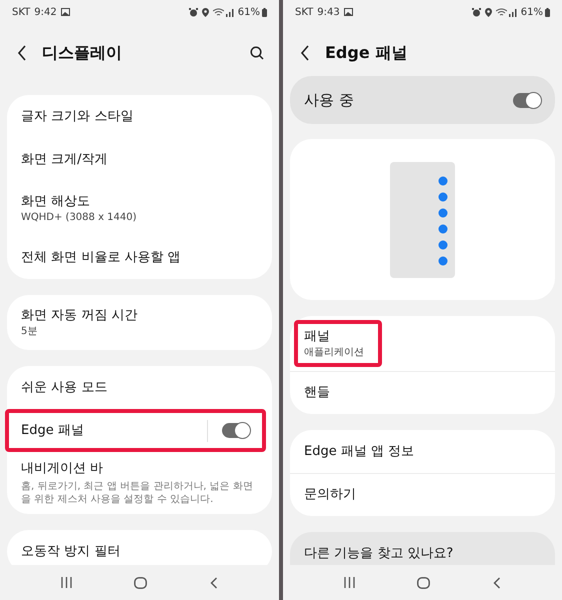  What do you see at coordinates (422, 553) in the screenshot?
I see `item-title: 다른 기능을 찾고 있나요?` at bounding box center [422, 553].